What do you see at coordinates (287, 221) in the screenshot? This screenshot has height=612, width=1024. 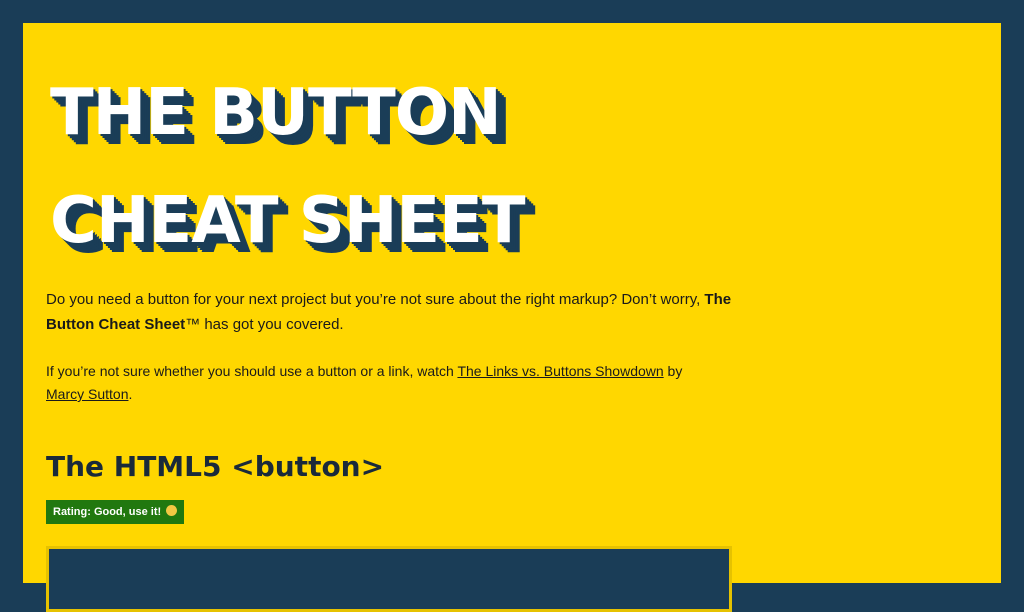 I see `page-title-line-2: CHEAT SHEET` at bounding box center [287, 221].